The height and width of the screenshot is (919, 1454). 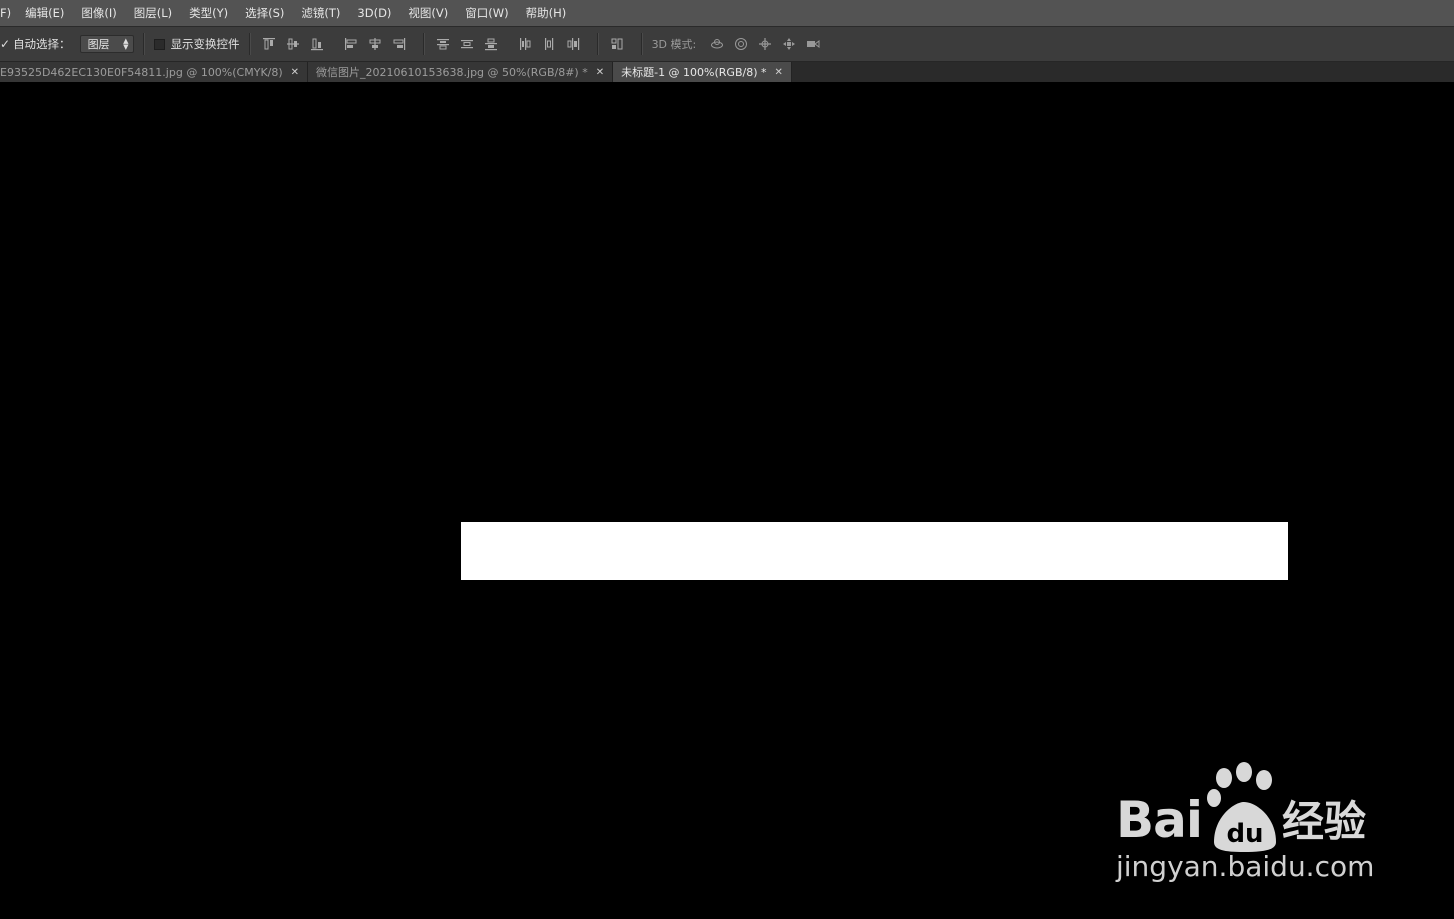 What do you see at coordinates (205, 44) in the screenshot?
I see `show-transform-label: 显示变换控件` at bounding box center [205, 44].